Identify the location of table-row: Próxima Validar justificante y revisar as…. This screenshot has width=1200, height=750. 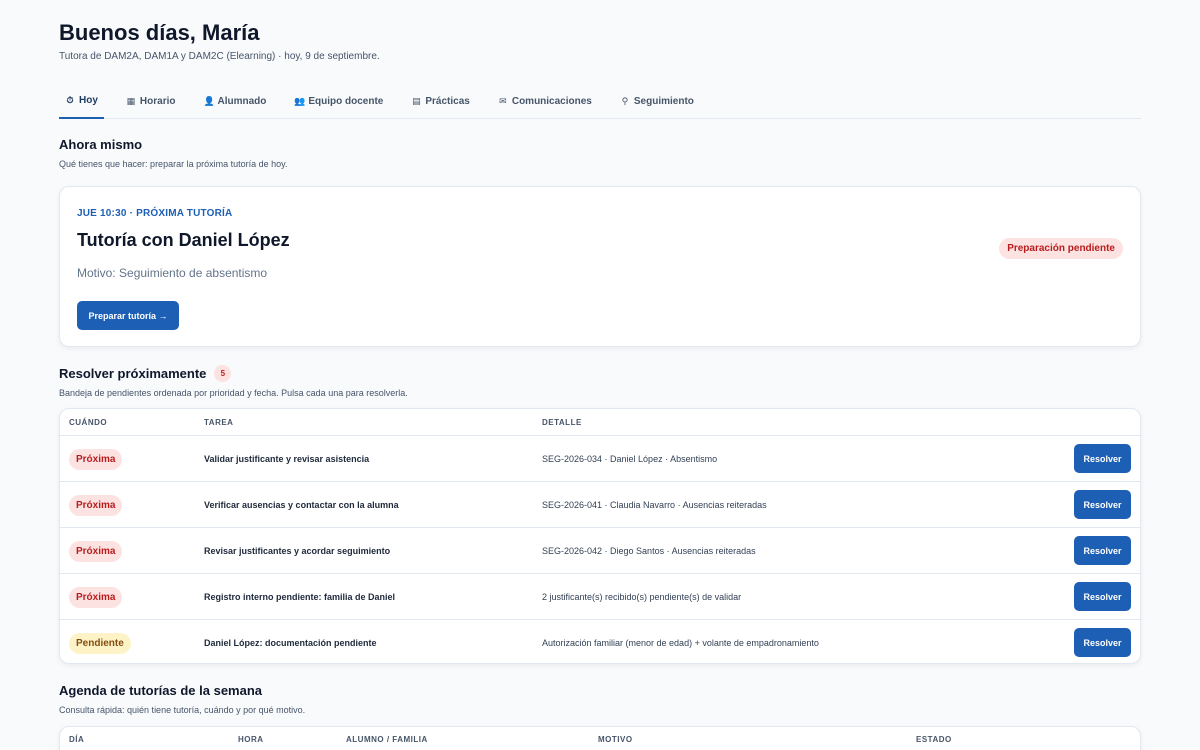
(600, 459).